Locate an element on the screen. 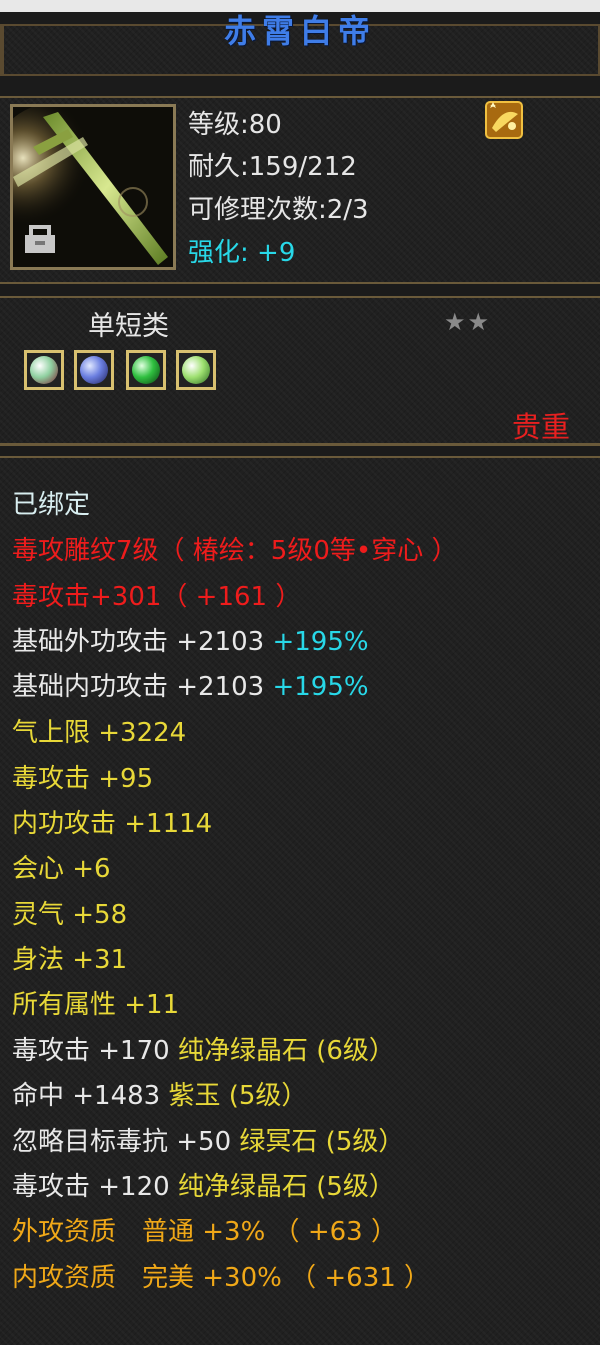 The image size is (600, 1345). gem-stat-line: 忽略目标毒抗 +50 绿冥石 (5级） is located at coordinates (208, 1139).